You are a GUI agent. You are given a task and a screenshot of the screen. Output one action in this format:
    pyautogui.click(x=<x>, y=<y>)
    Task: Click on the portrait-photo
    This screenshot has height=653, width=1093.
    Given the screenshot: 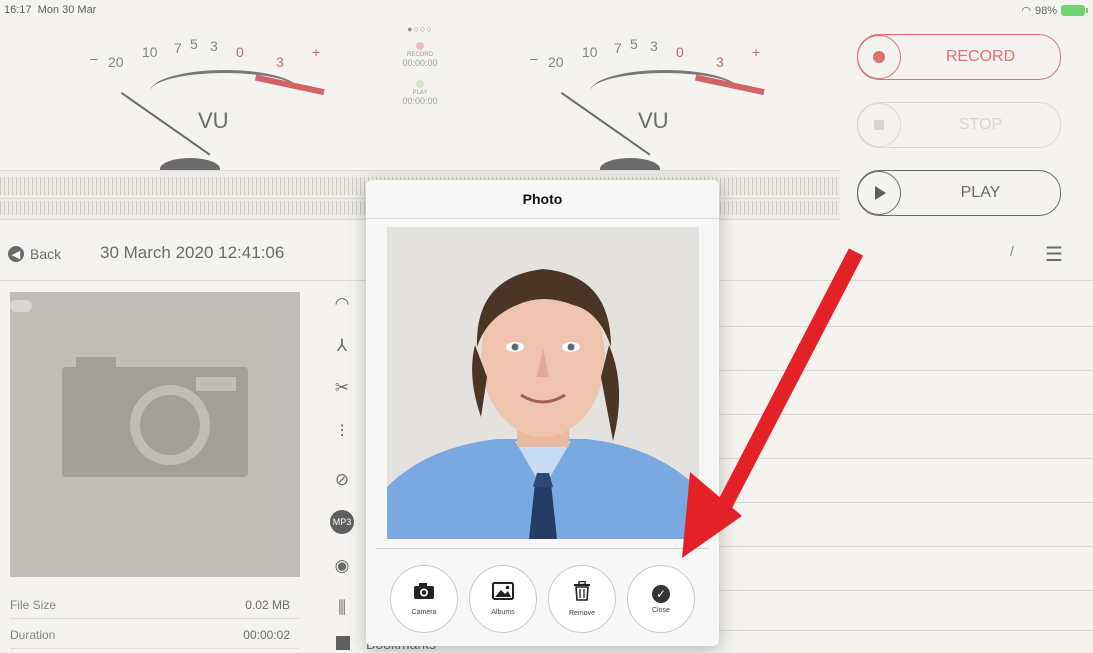 What is the action you would take?
    pyautogui.click(x=543, y=383)
    